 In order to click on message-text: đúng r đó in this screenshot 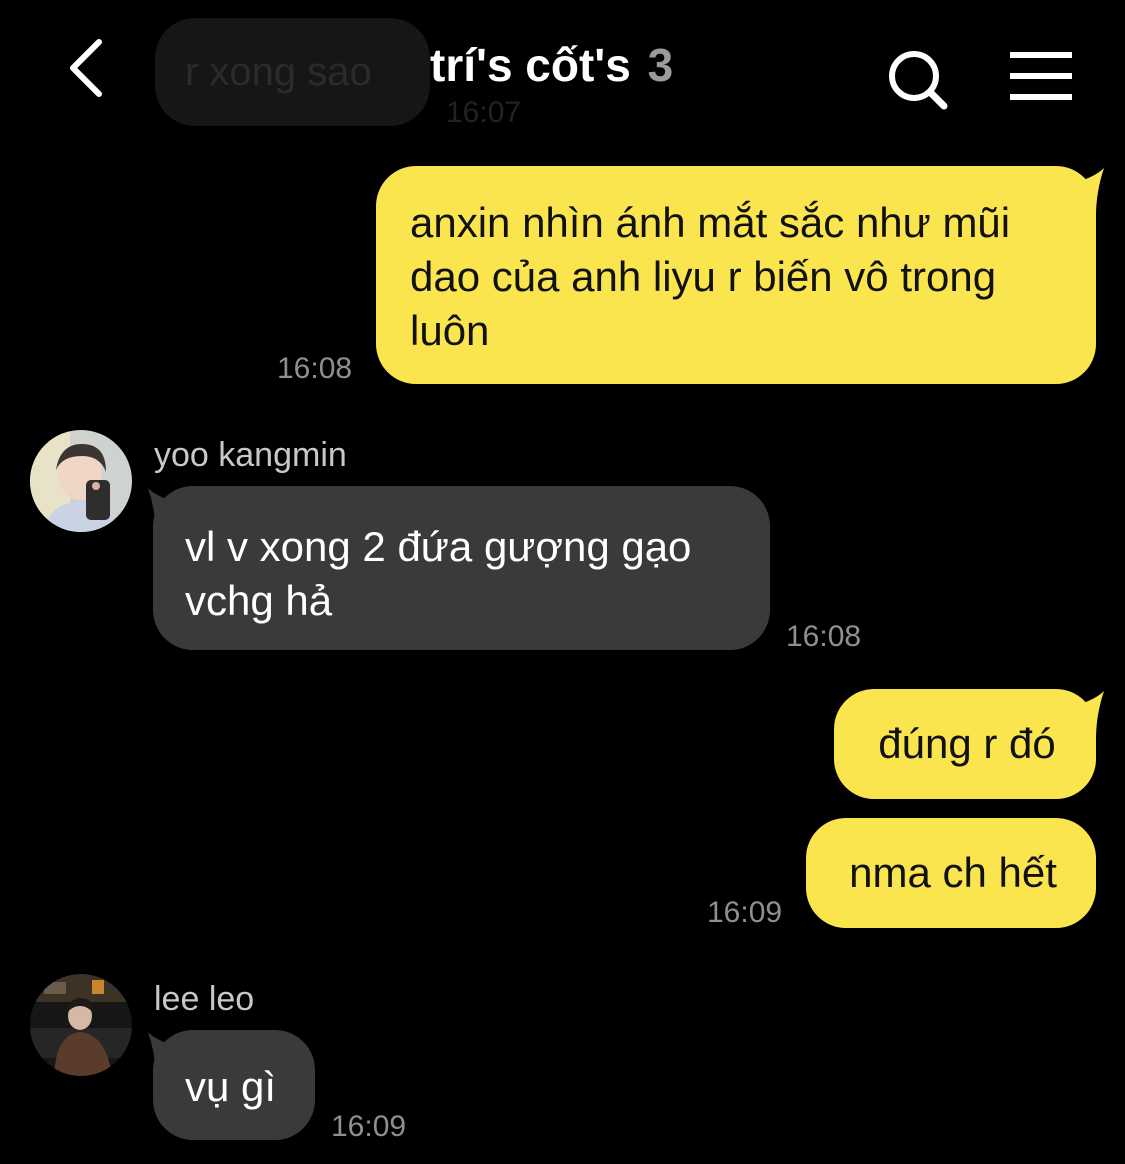, I will do `click(967, 743)`.